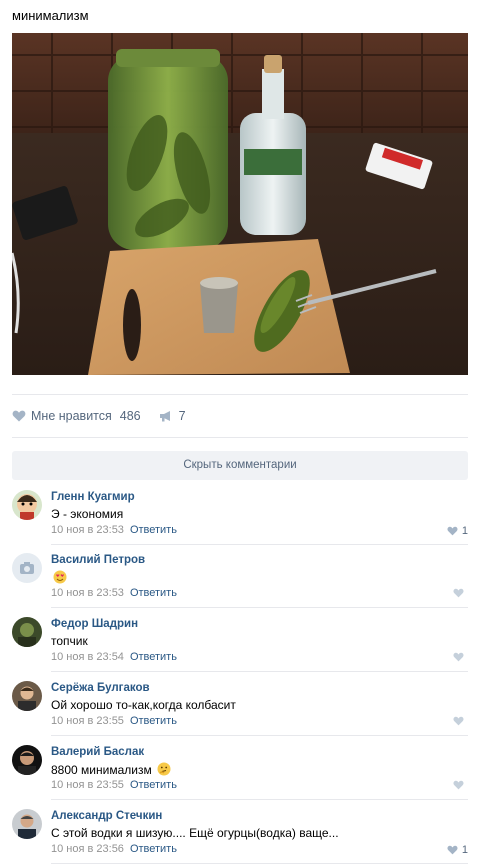 This screenshot has height=868, width=481. What do you see at coordinates (164, 416) in the screenshot?
I see `megaphone-icon` at bounding box center [164, 416].